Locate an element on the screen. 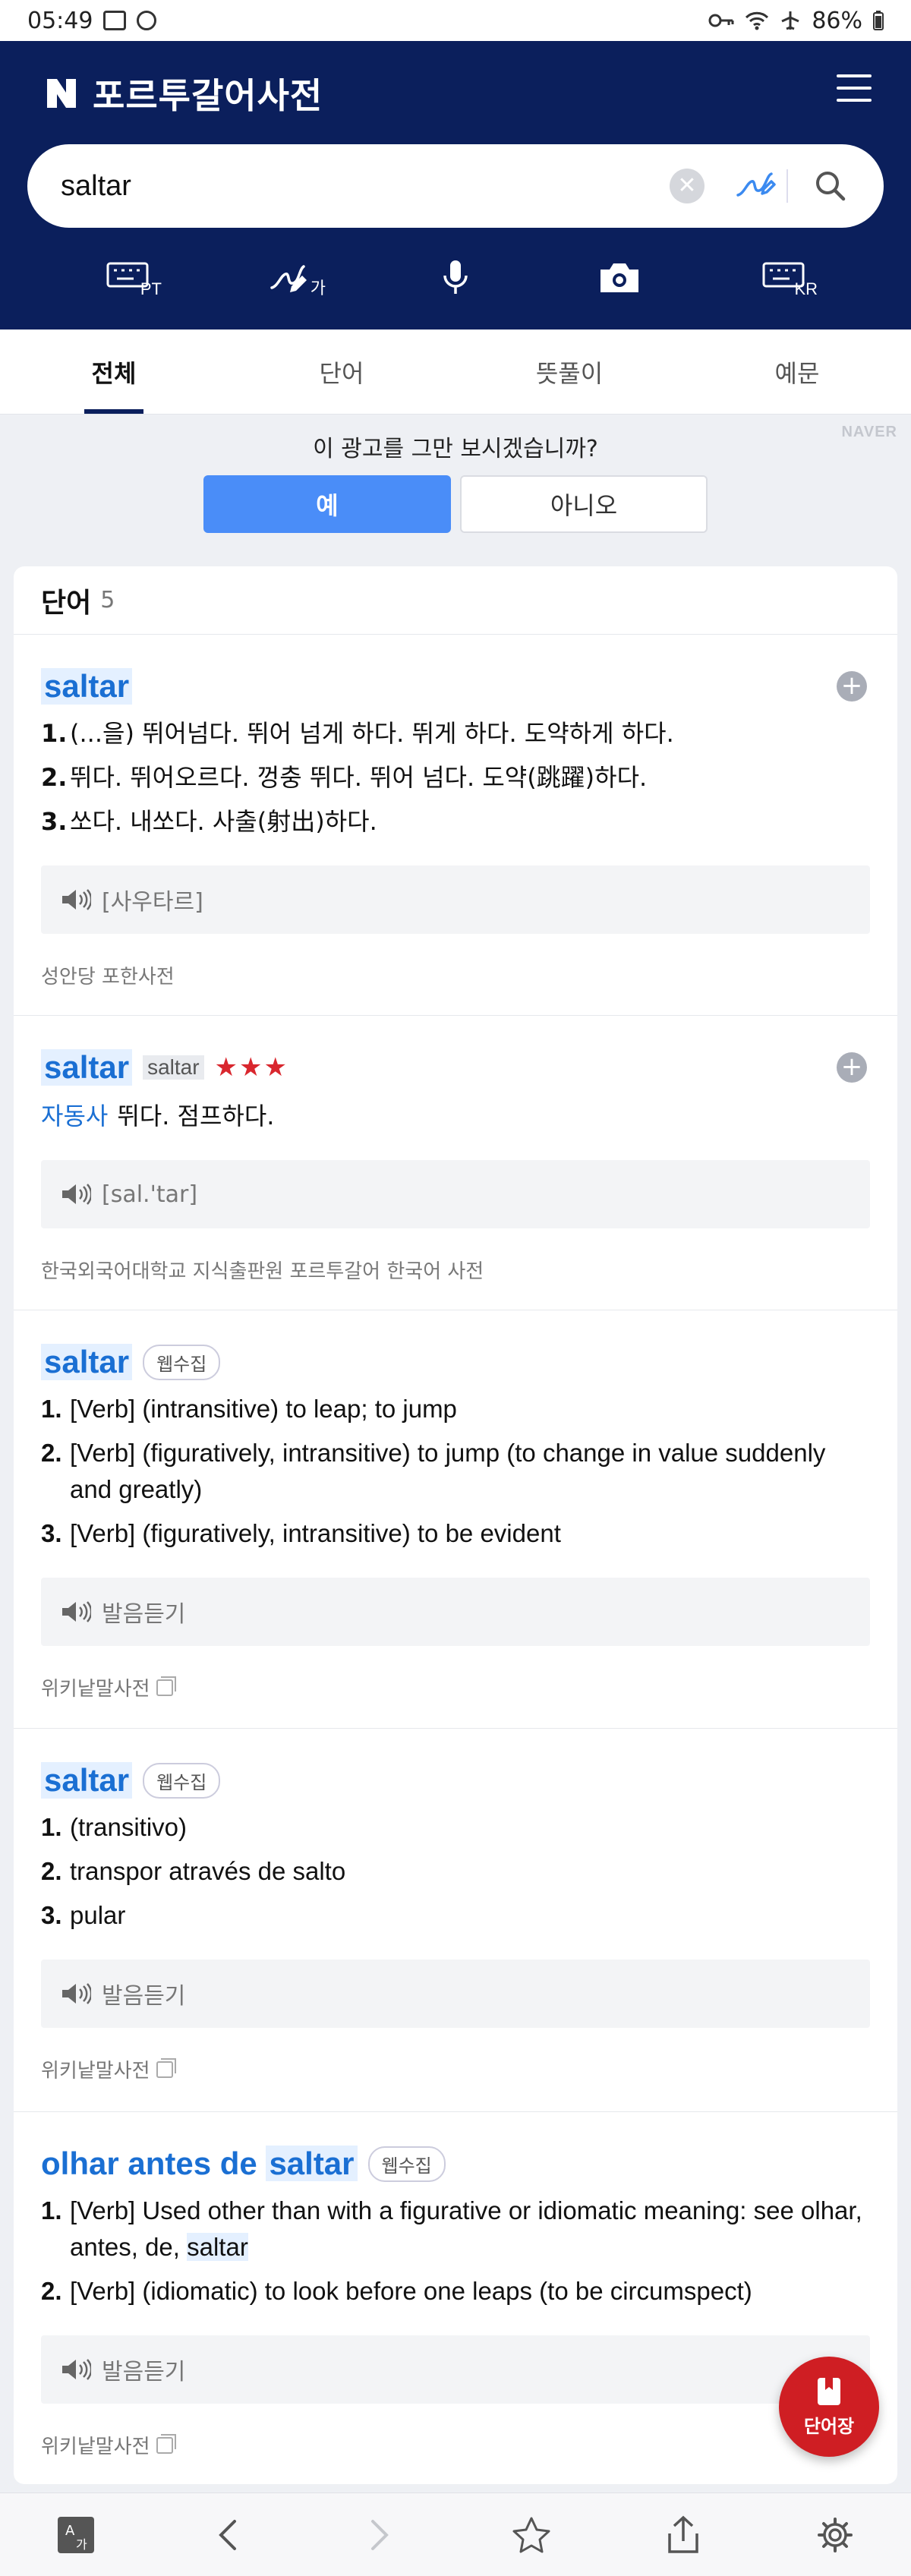 The width and height of the screenshot is (911, 2576). definition: 1. [Verb] (intransitive) to leap; to jump is located at coordinates (249, 1409).